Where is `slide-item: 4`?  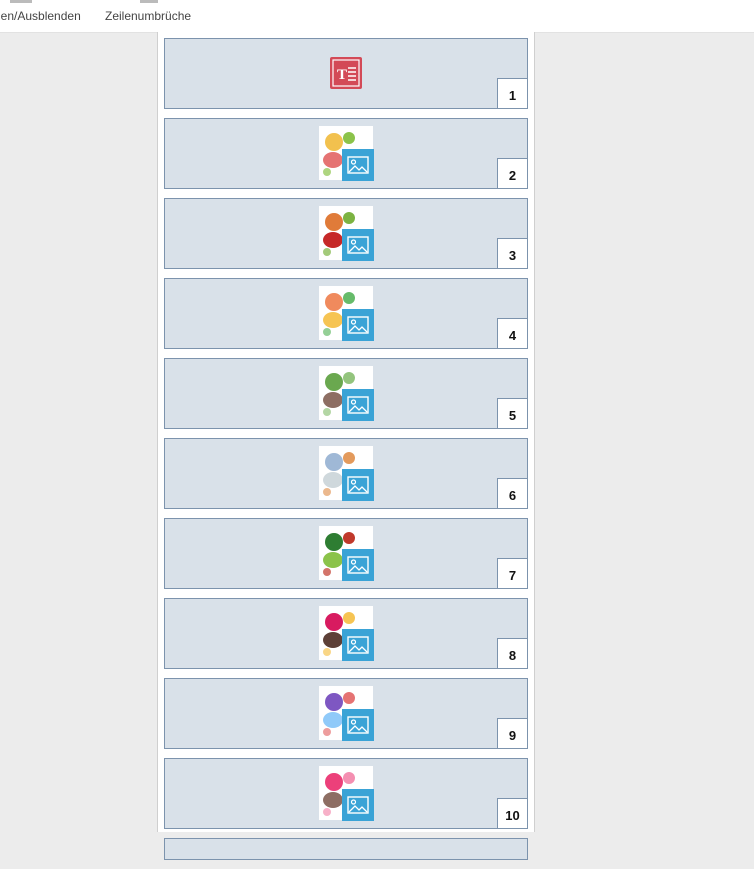 slide-item: 4 is located at coordinates (346, 313).